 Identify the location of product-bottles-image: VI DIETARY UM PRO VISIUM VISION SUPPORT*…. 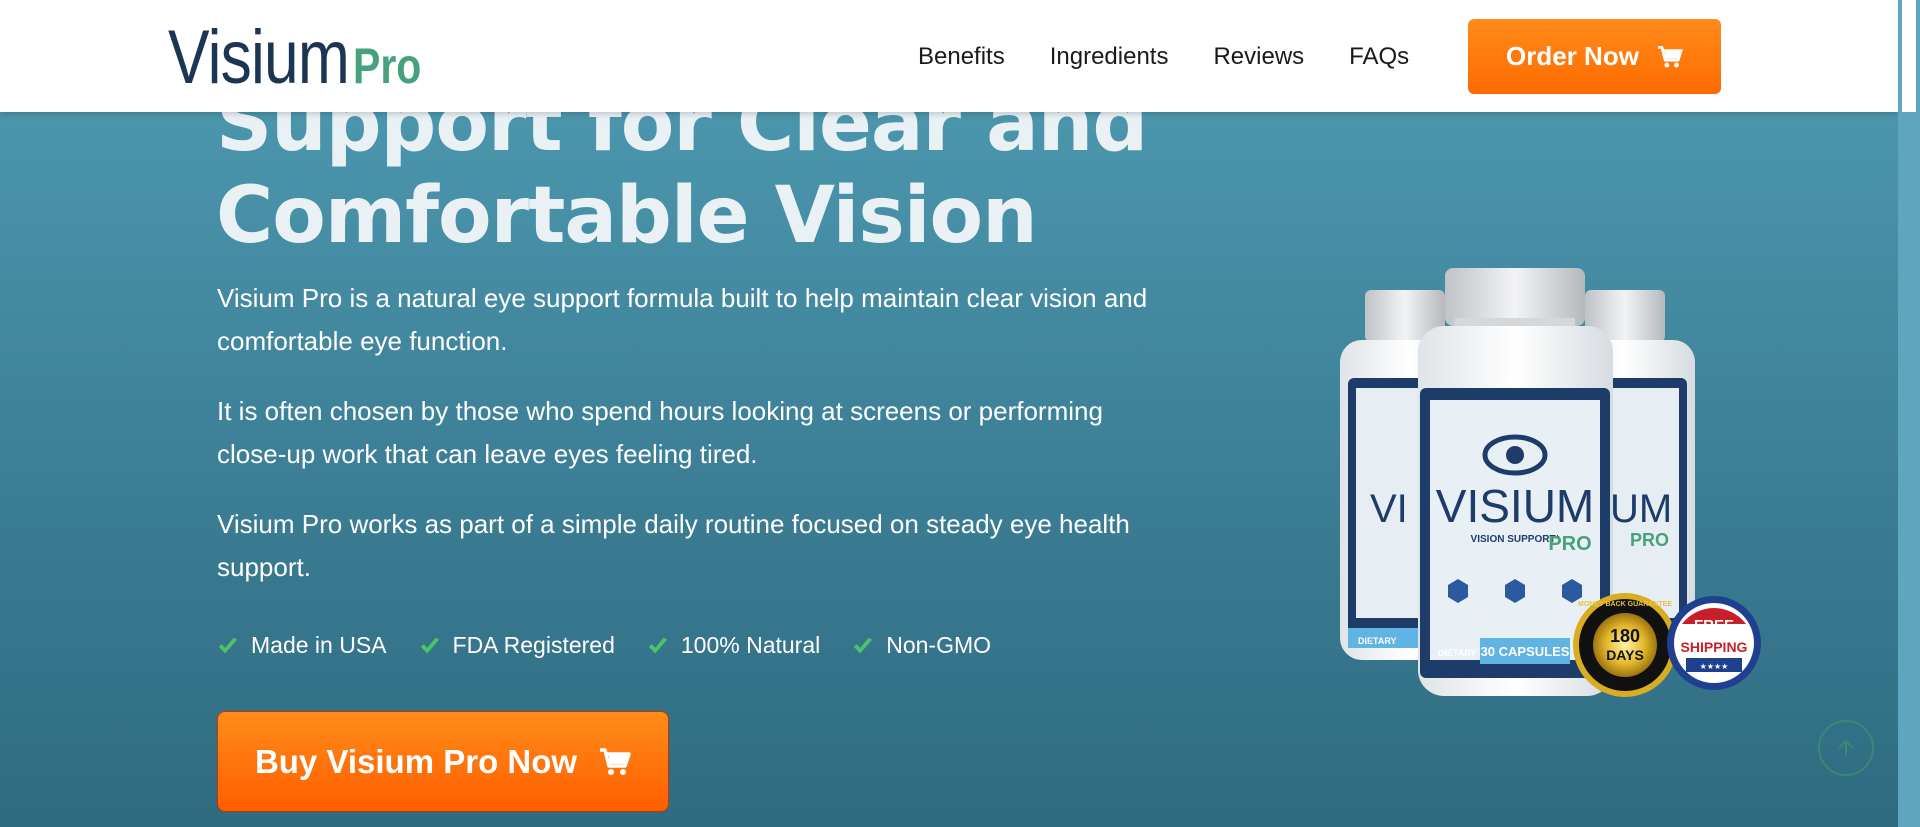
(1550, 482).